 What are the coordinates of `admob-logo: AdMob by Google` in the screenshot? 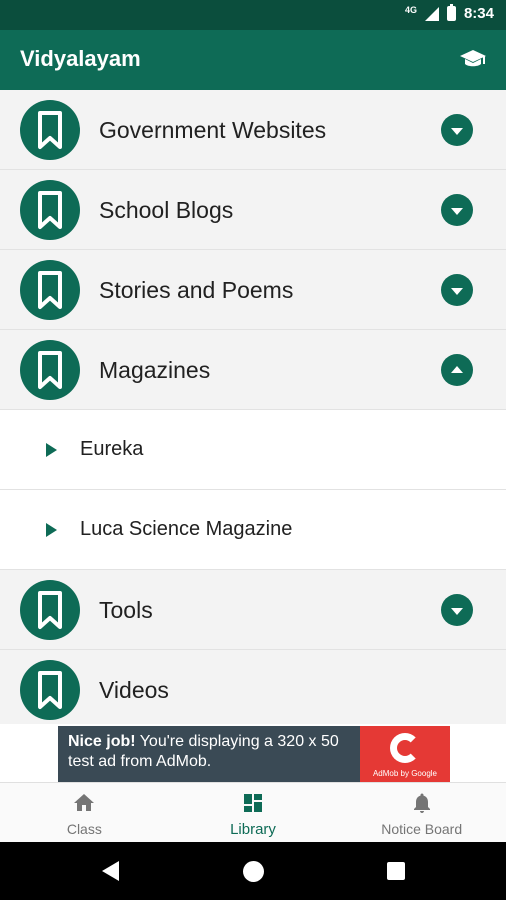 It's located at (405, 754).